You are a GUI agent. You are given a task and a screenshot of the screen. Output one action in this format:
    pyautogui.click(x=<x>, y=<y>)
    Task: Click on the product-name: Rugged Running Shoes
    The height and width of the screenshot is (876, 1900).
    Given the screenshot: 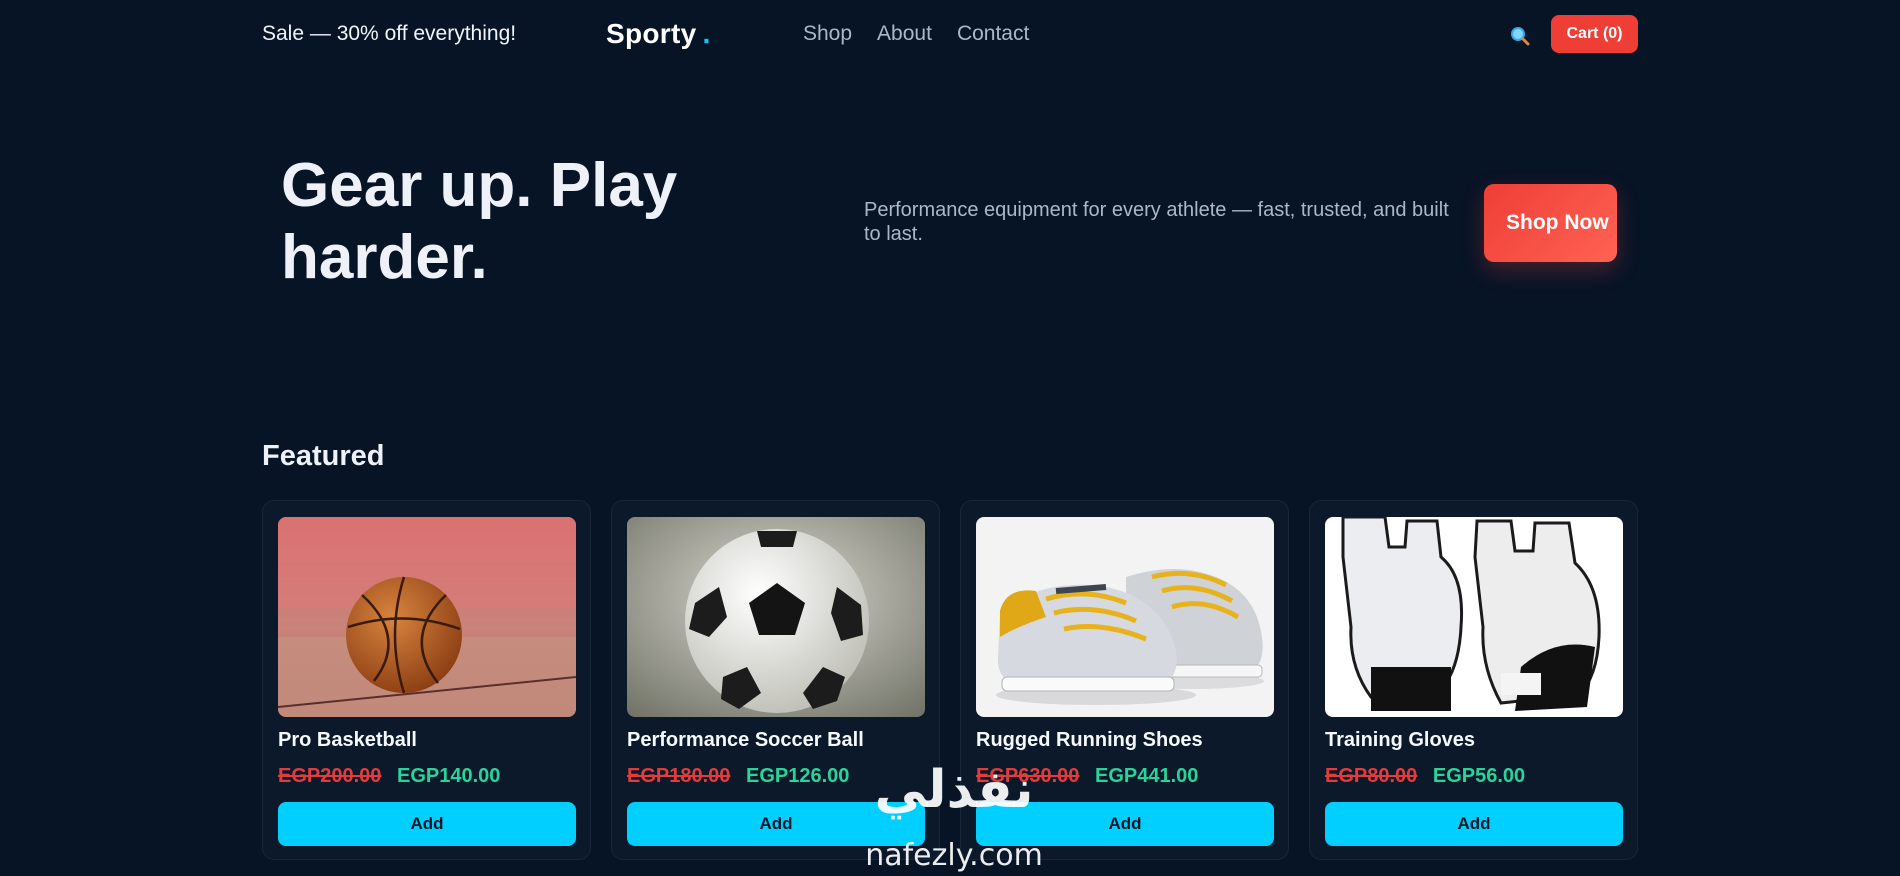 What is the action you would take?
    pyautogui.click(x=1089, y=740)
    